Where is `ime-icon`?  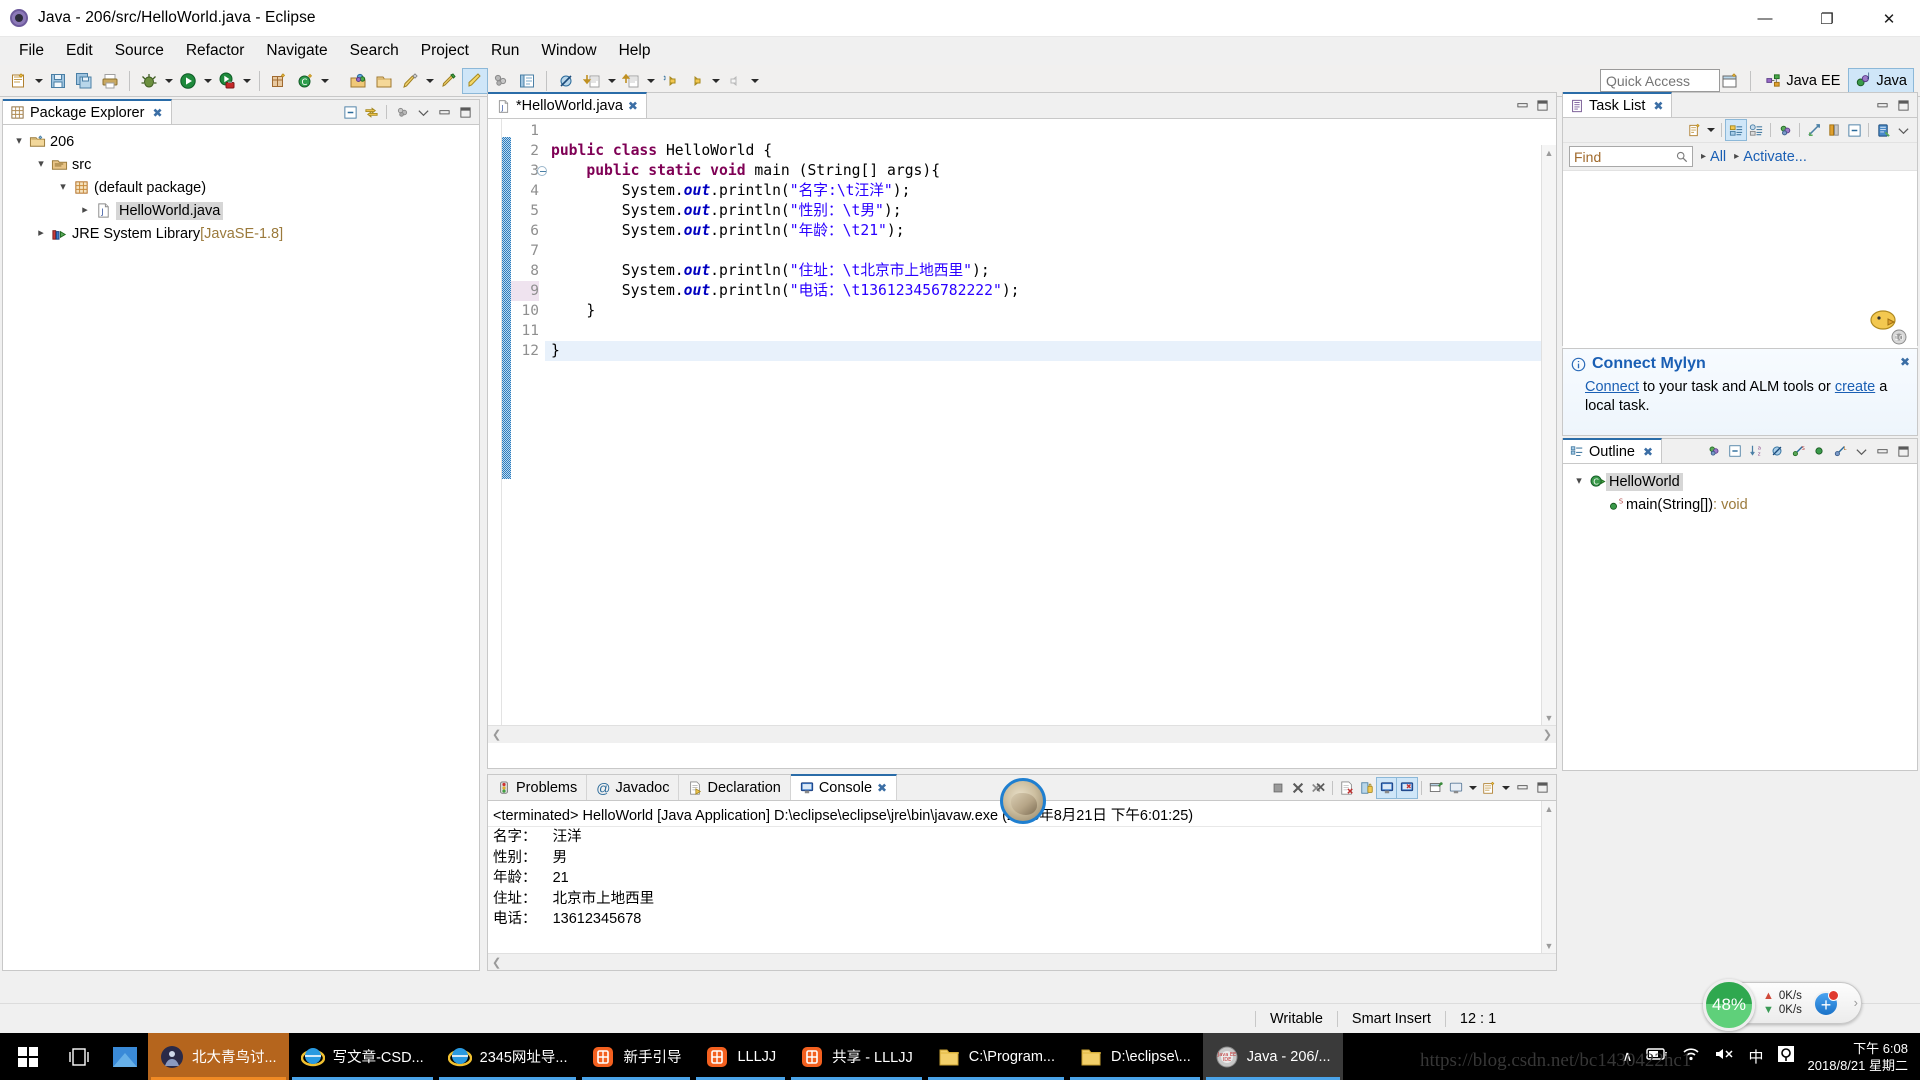 ime-icon is located at coordinates (1786, 1056).